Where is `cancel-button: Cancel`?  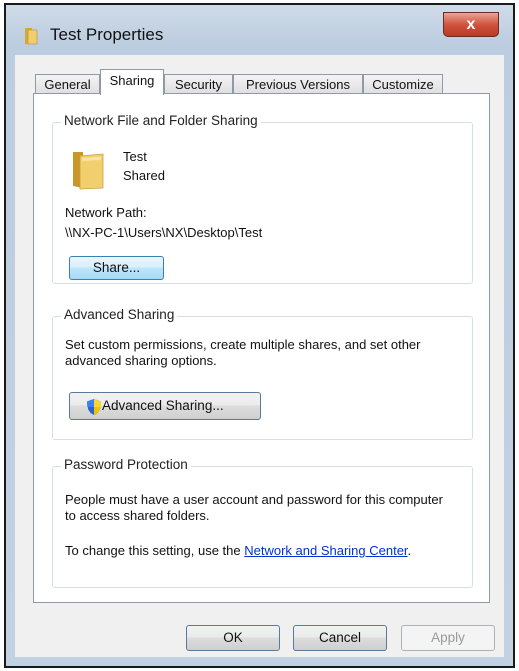 cancel-button: Cancel is located at coordinates (340, 638).